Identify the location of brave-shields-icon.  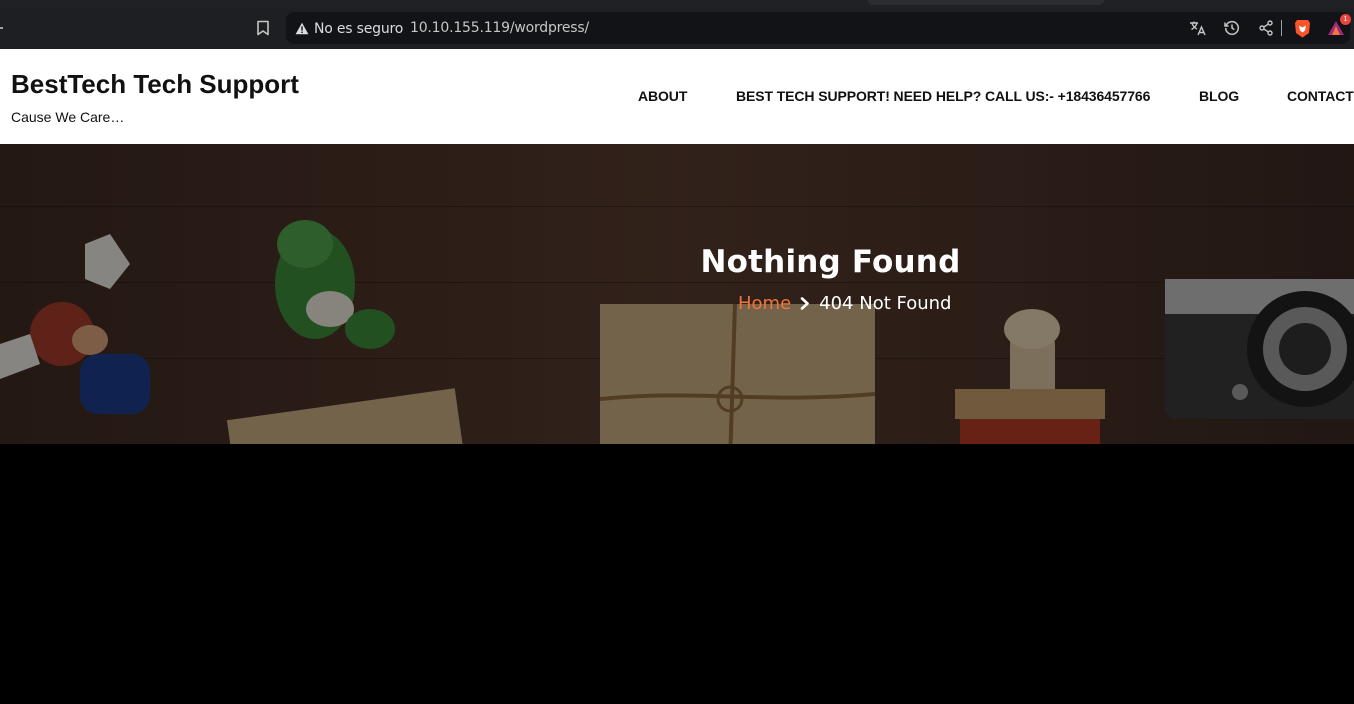
(1302, 28).